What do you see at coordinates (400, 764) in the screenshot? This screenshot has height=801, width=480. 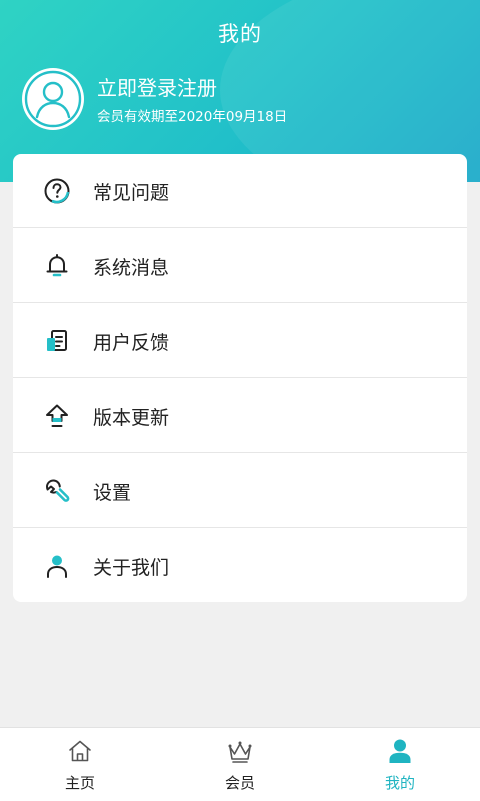 I see `tab-mine: 我的` at bounding box center [400, 764].